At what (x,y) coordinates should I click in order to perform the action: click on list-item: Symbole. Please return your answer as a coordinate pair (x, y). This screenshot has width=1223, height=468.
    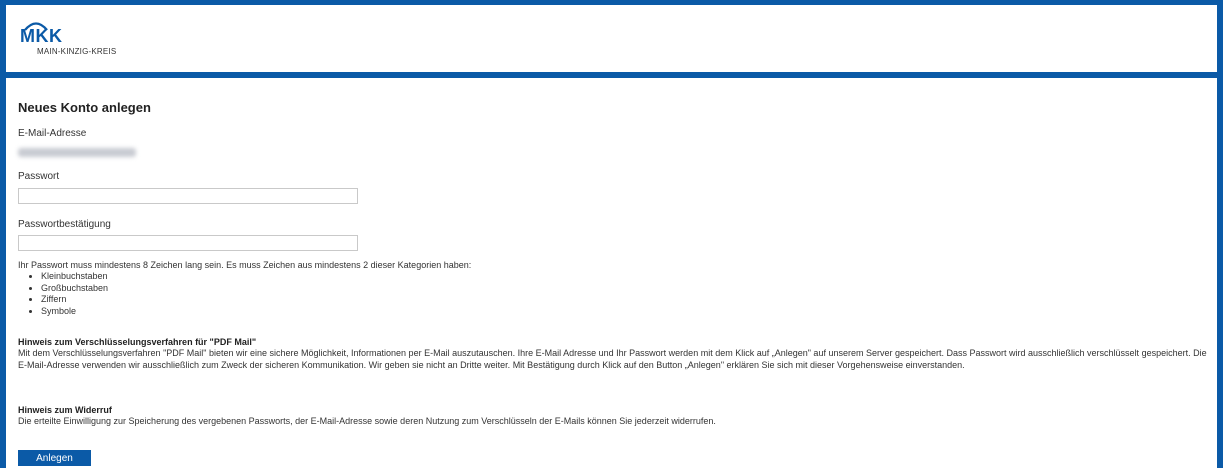
    Looking at the image, I should click on (74, 312).